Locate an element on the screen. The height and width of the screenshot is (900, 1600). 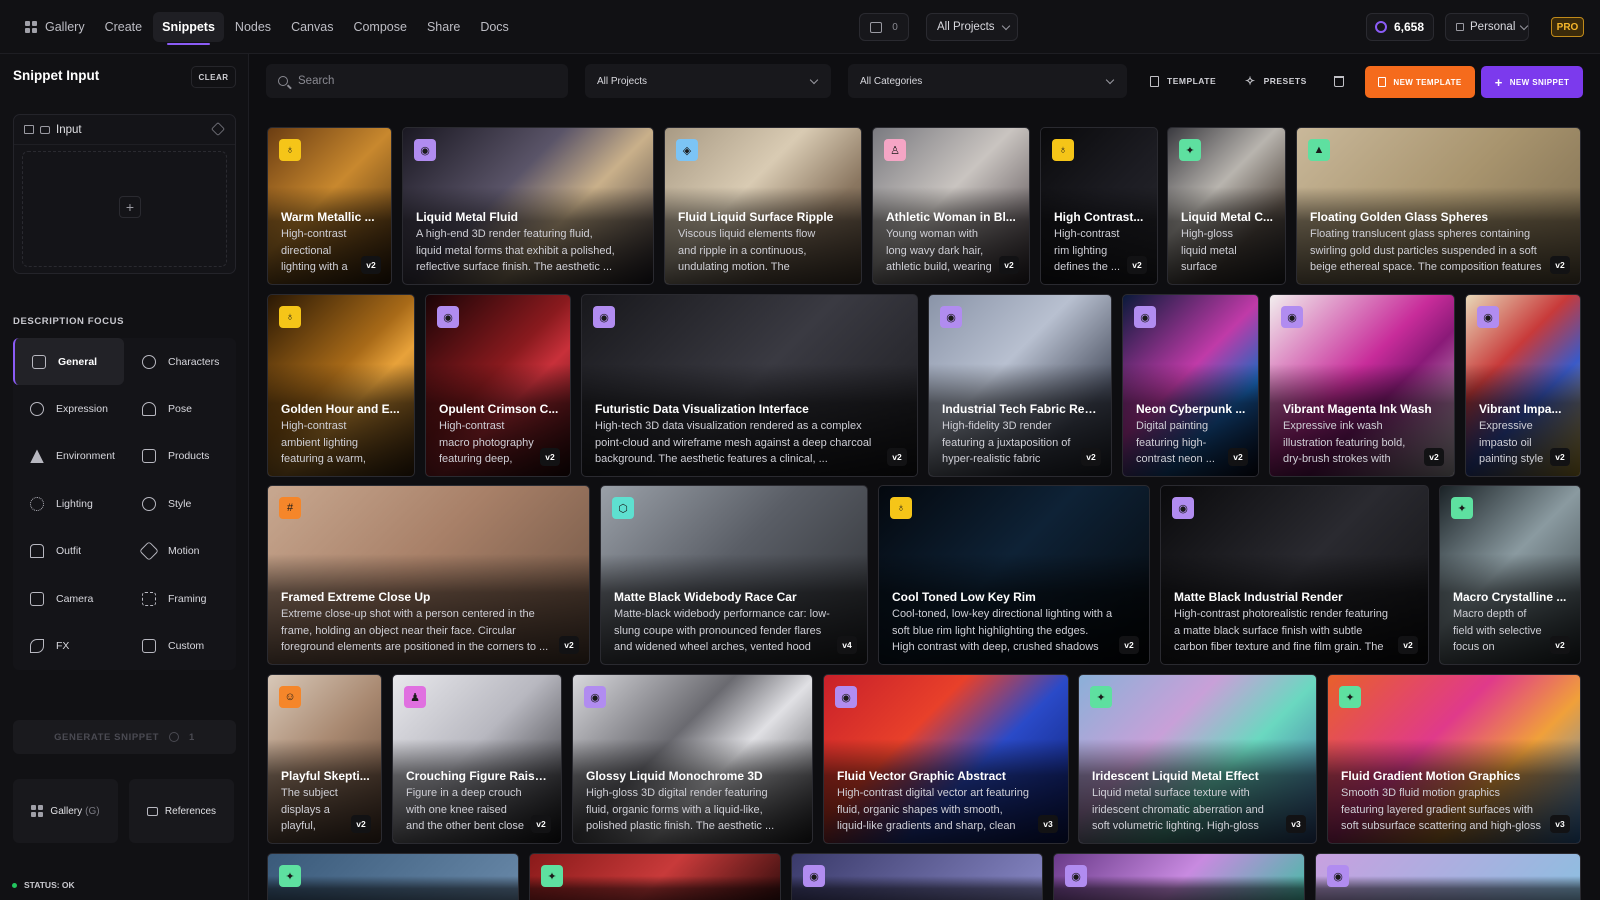
gallery-button: Gallery (G) is located at coordinates (65, 811).